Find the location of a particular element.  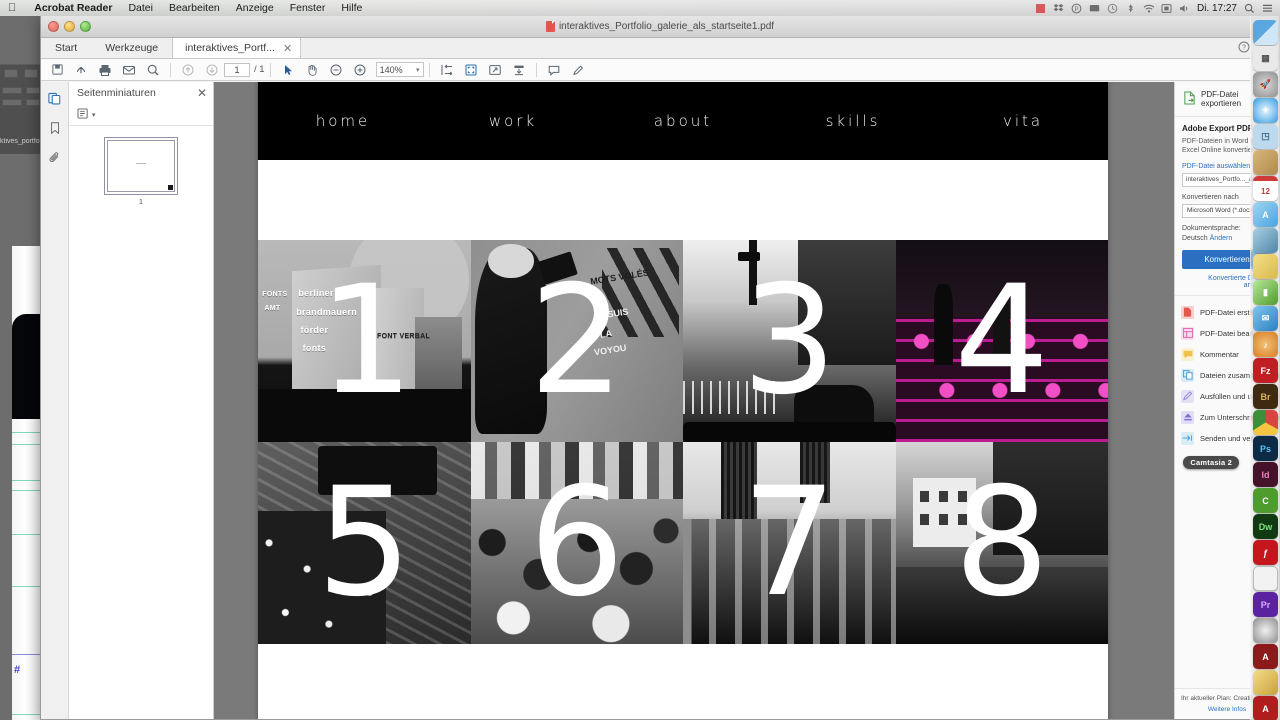

attachments-icon is located at coordinates (55, 158).